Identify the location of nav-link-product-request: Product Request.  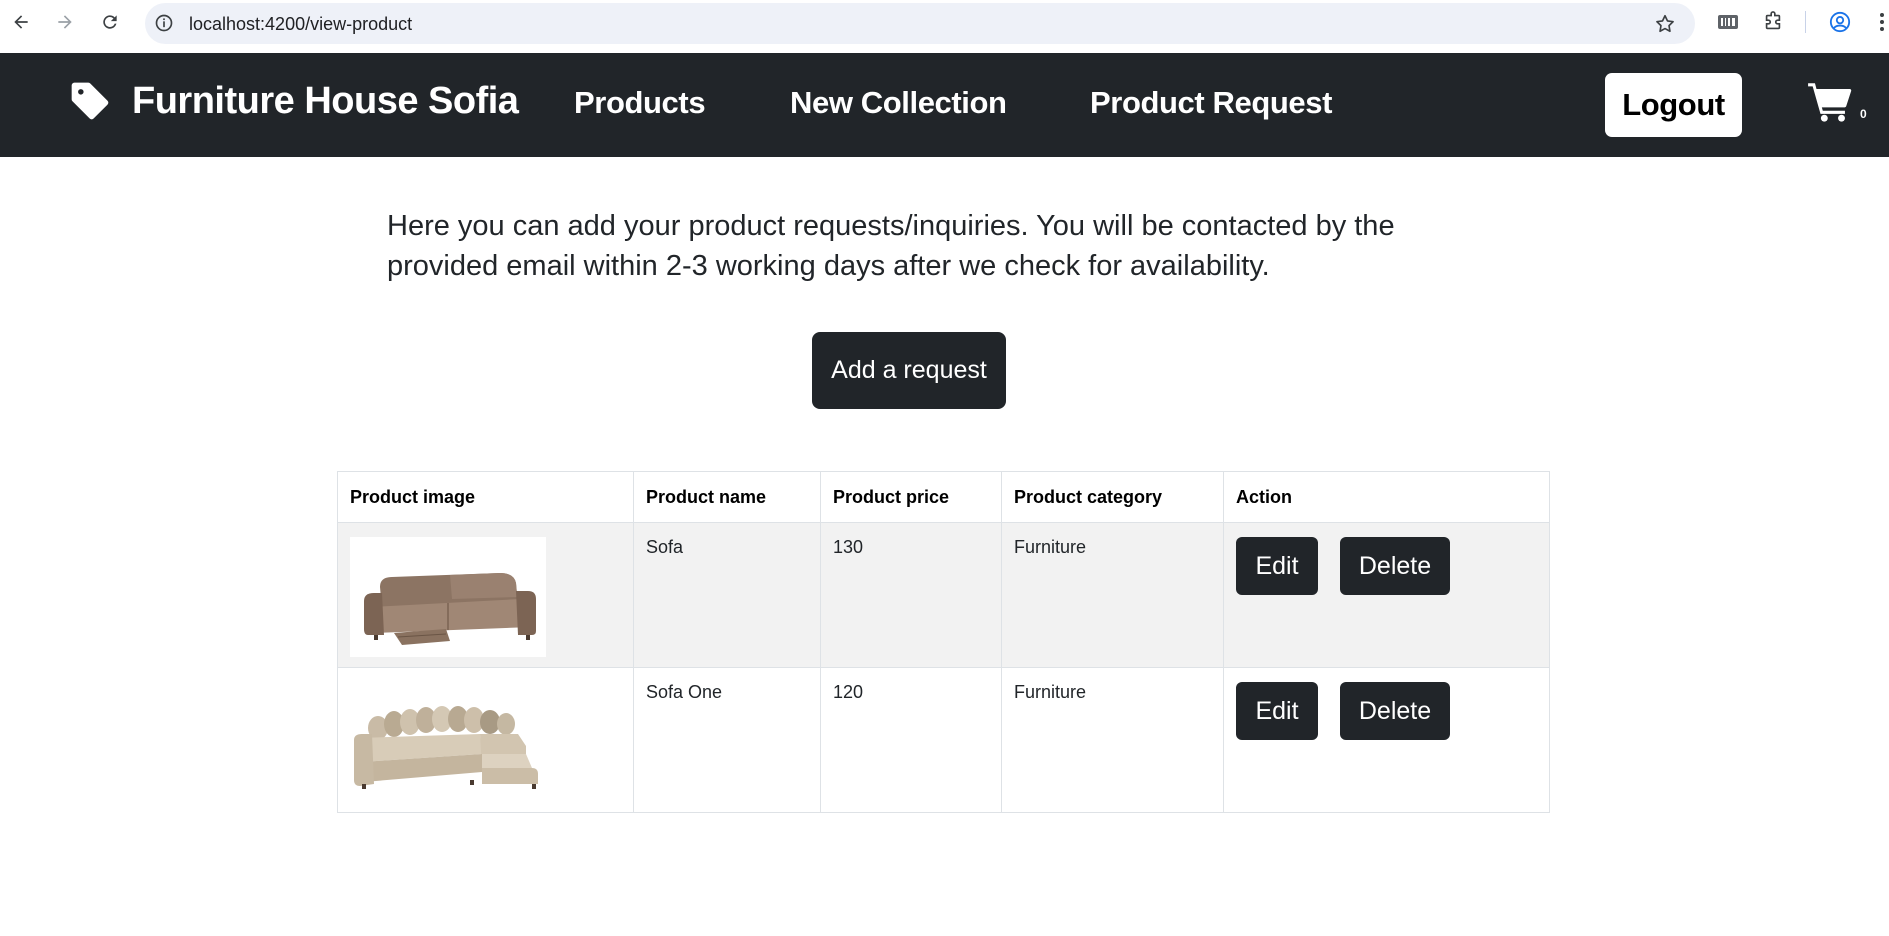
(1211, 103).